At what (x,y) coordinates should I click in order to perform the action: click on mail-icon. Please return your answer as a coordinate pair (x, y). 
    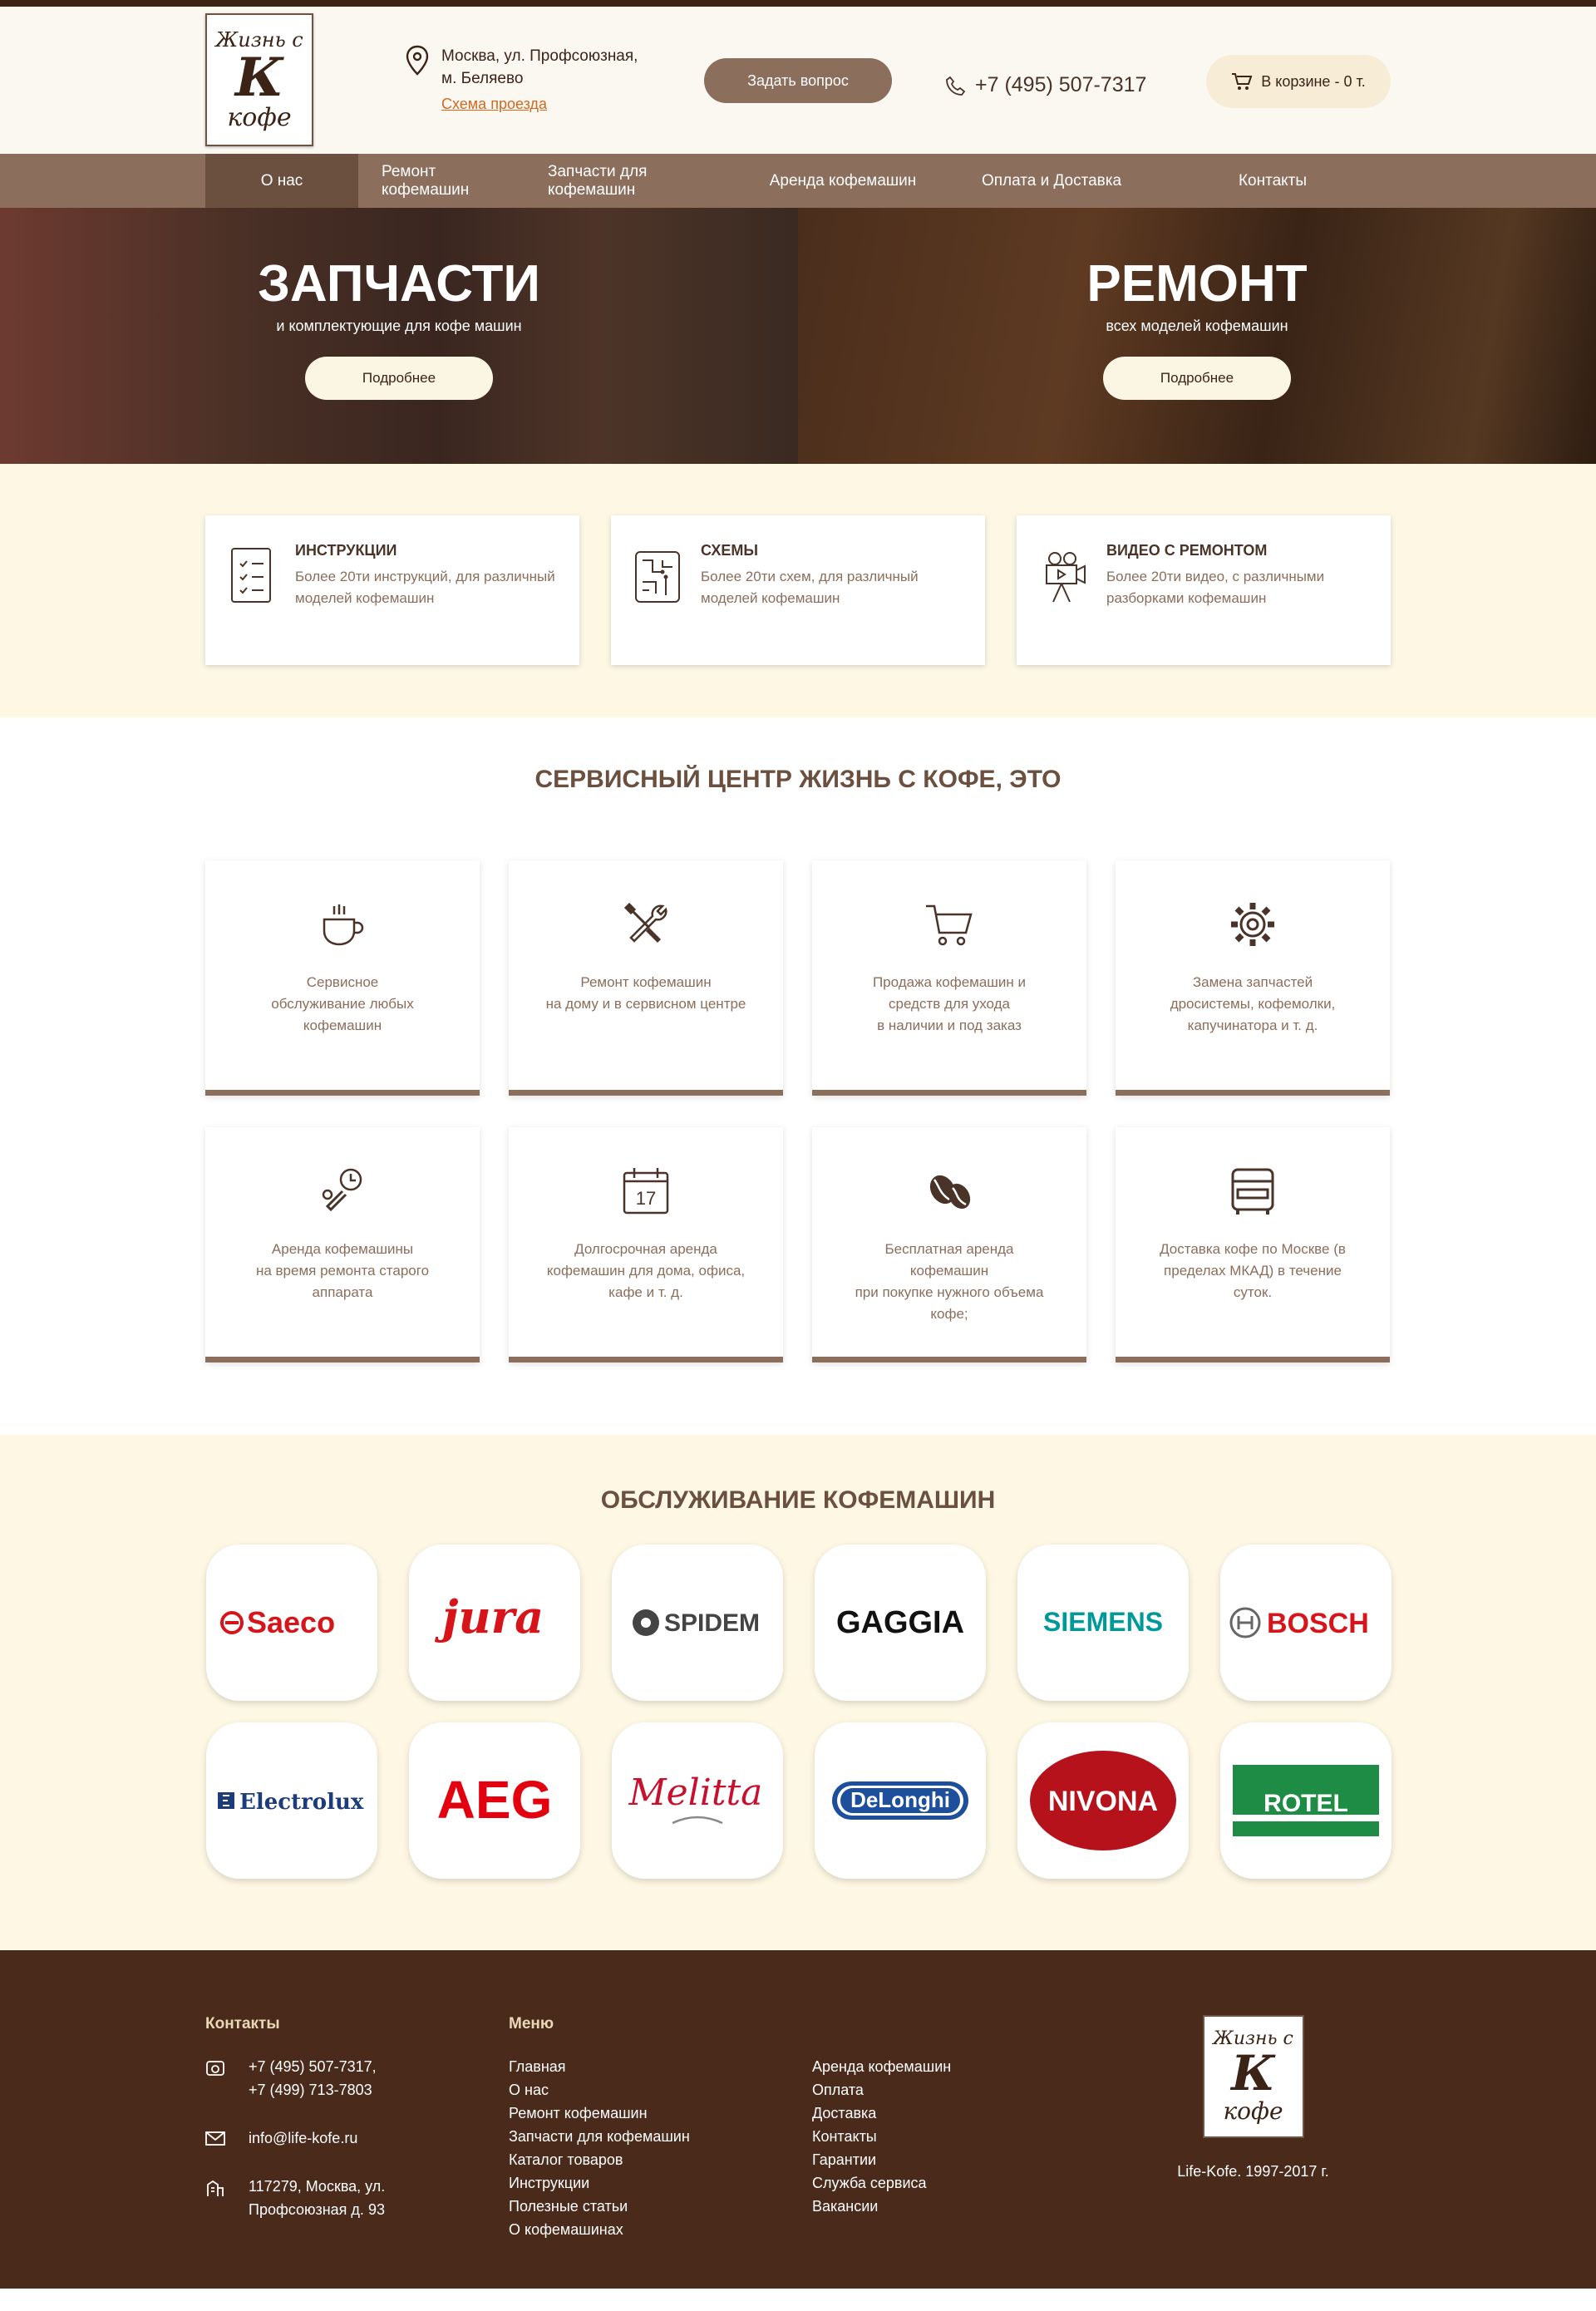
    Looking at the image, I should click on (215, 2138).